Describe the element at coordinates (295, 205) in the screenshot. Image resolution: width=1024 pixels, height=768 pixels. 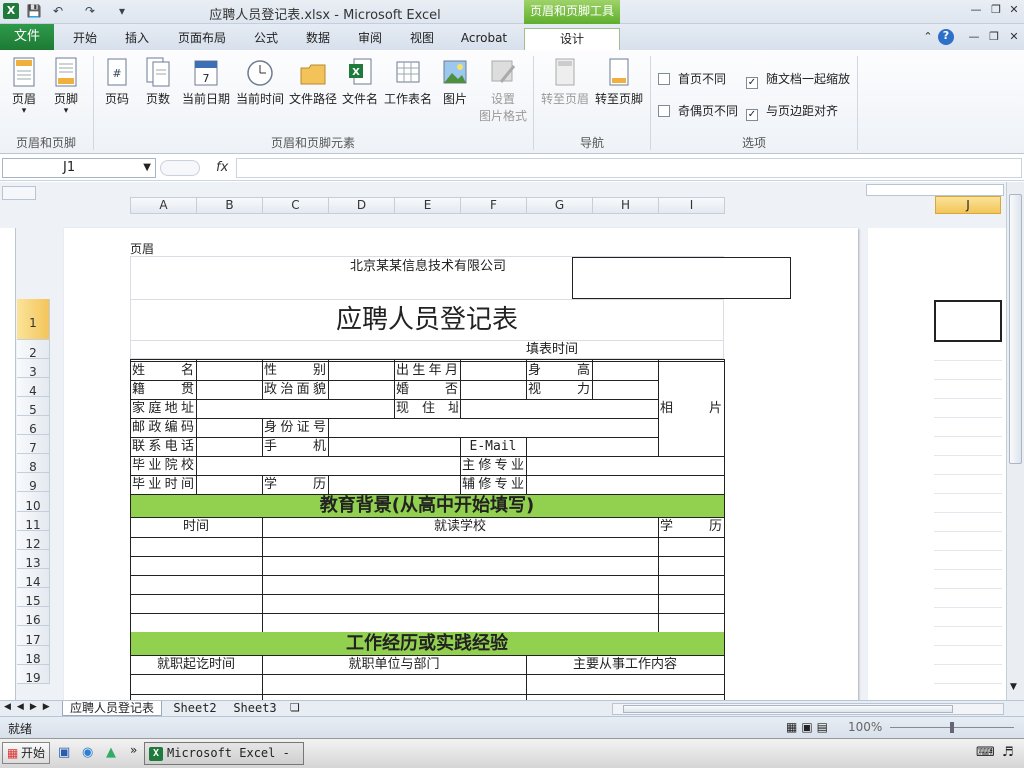
I see `column-header: C` at that location.